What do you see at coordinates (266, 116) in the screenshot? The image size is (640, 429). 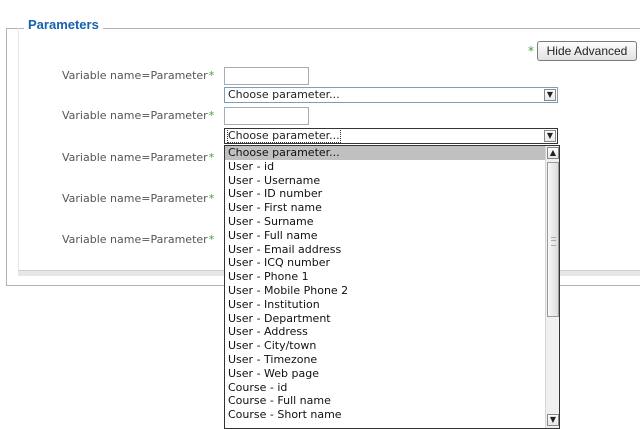 I see `row-2-text-input` at bounding box center [266, 116].